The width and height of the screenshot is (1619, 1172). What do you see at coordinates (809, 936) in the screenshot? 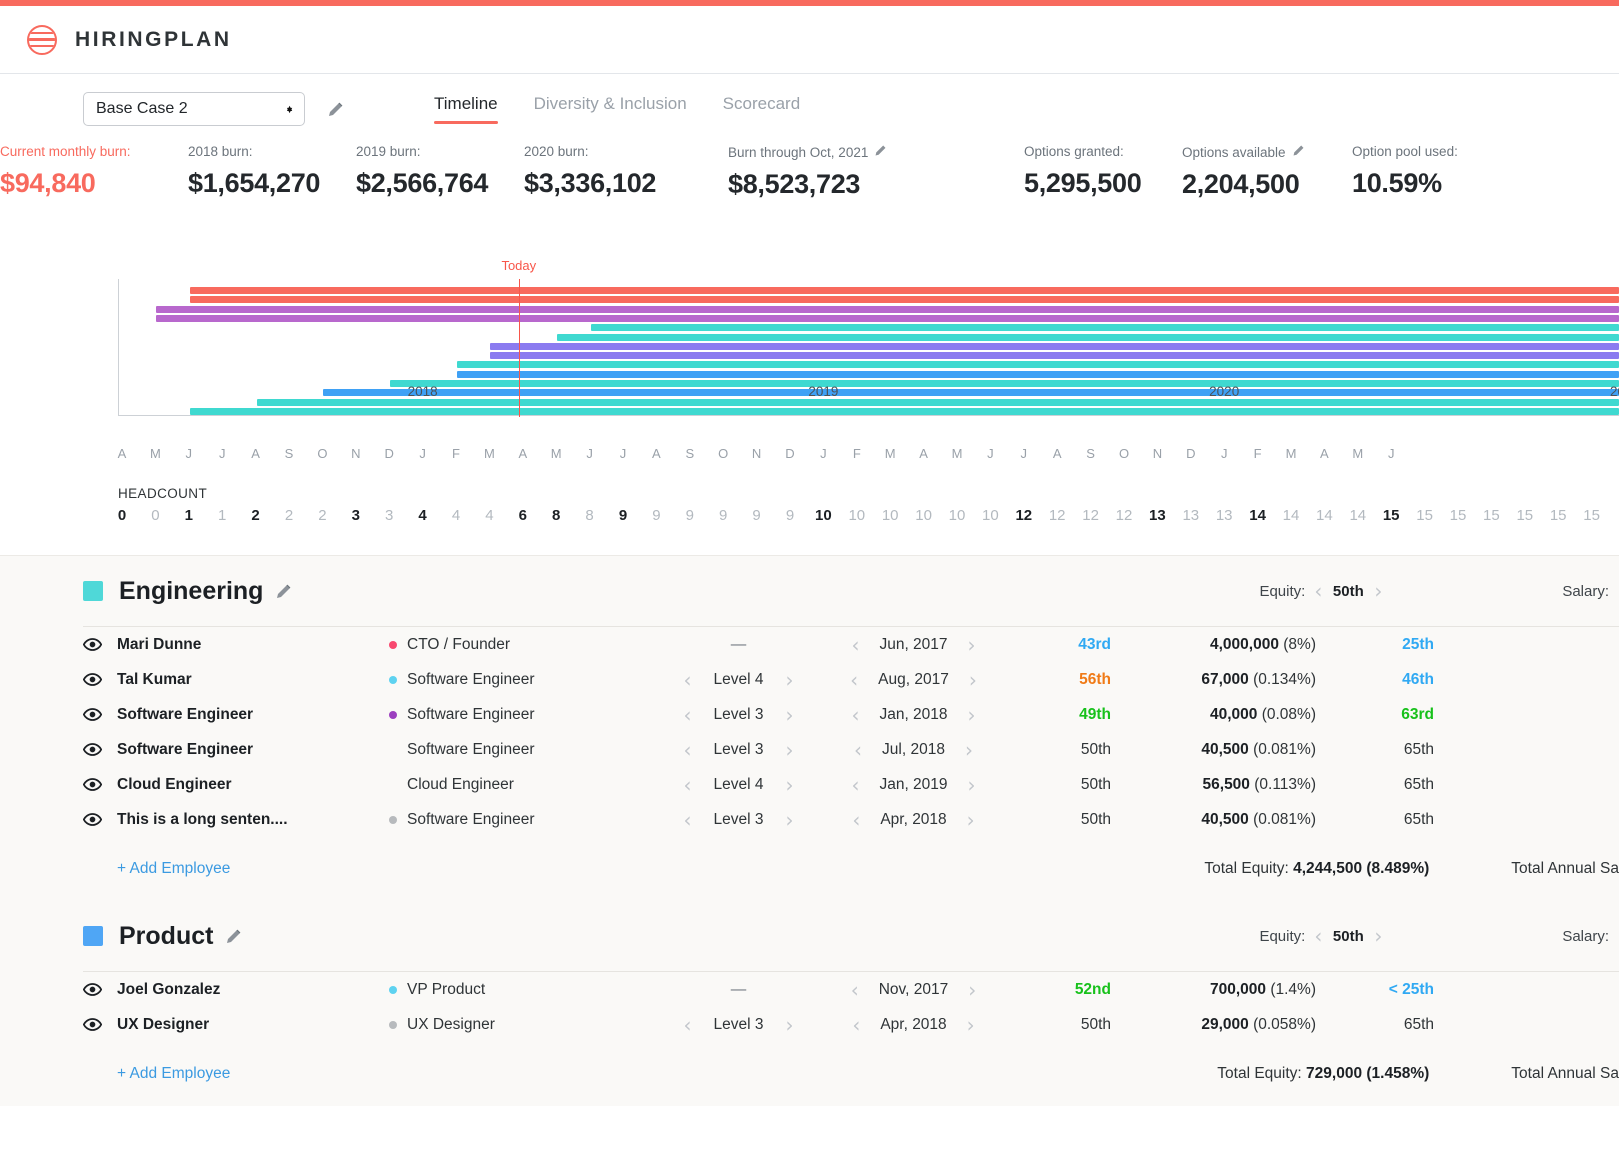
I see `department-header: Product Equity: ‹ 50th › Salary:` at bounding box center [809, 936].